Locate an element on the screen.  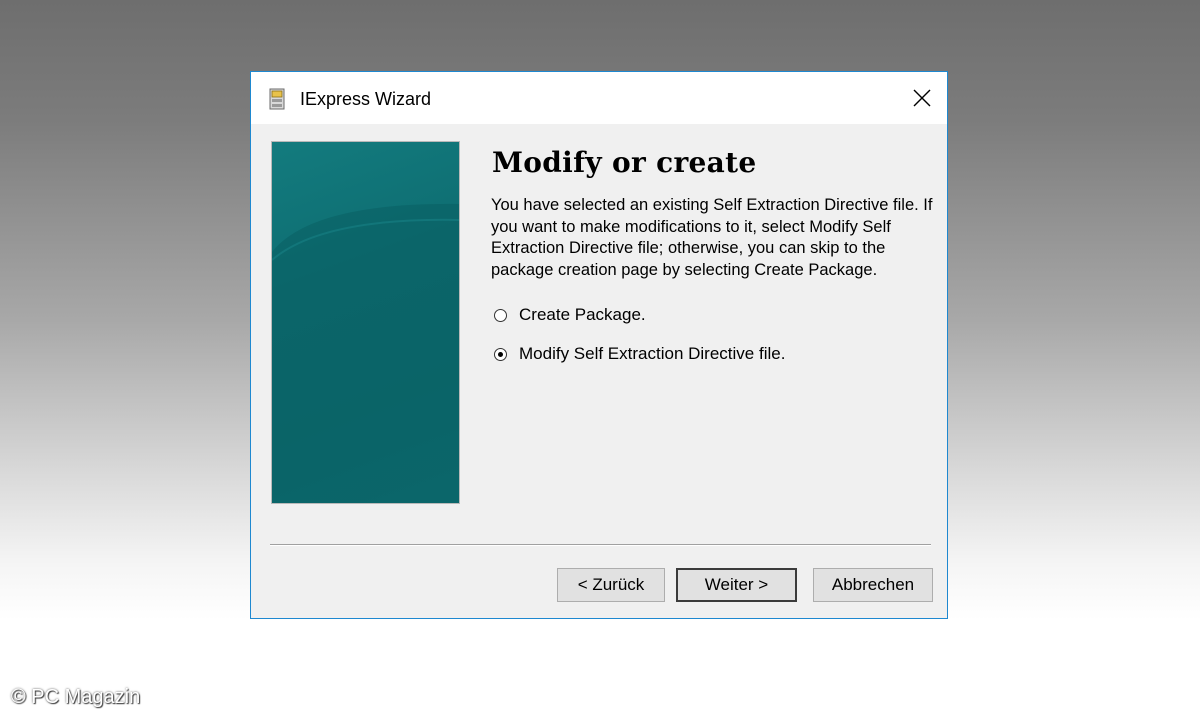
divider is located at coordinates (600, 545).